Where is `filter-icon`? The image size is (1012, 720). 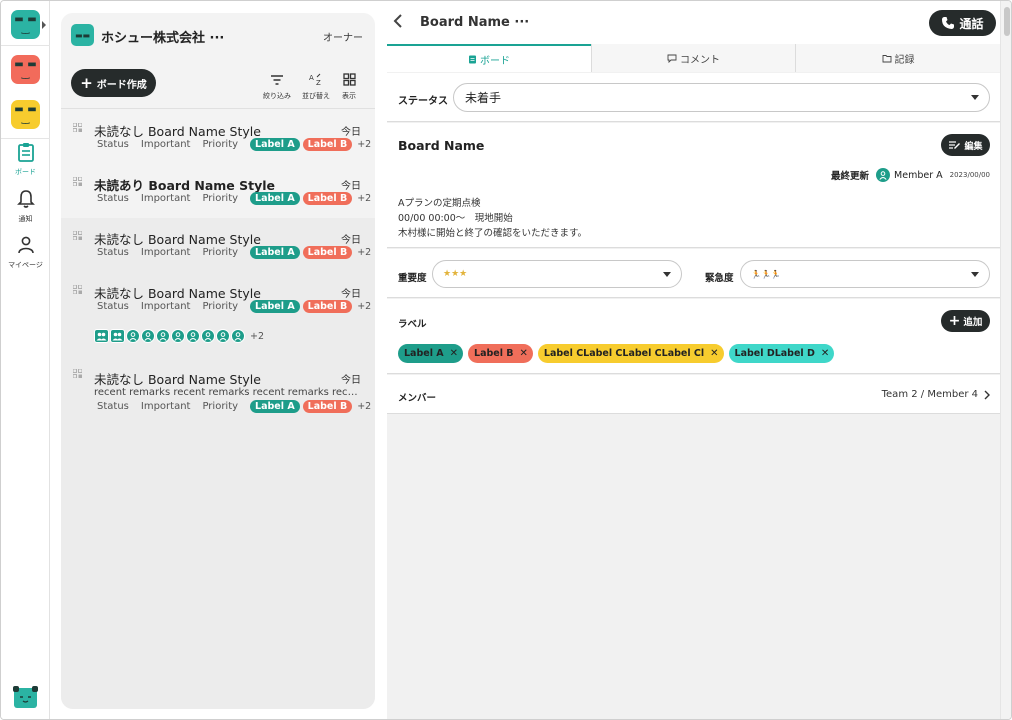
filter-icon is located at coordinates (277, 80).